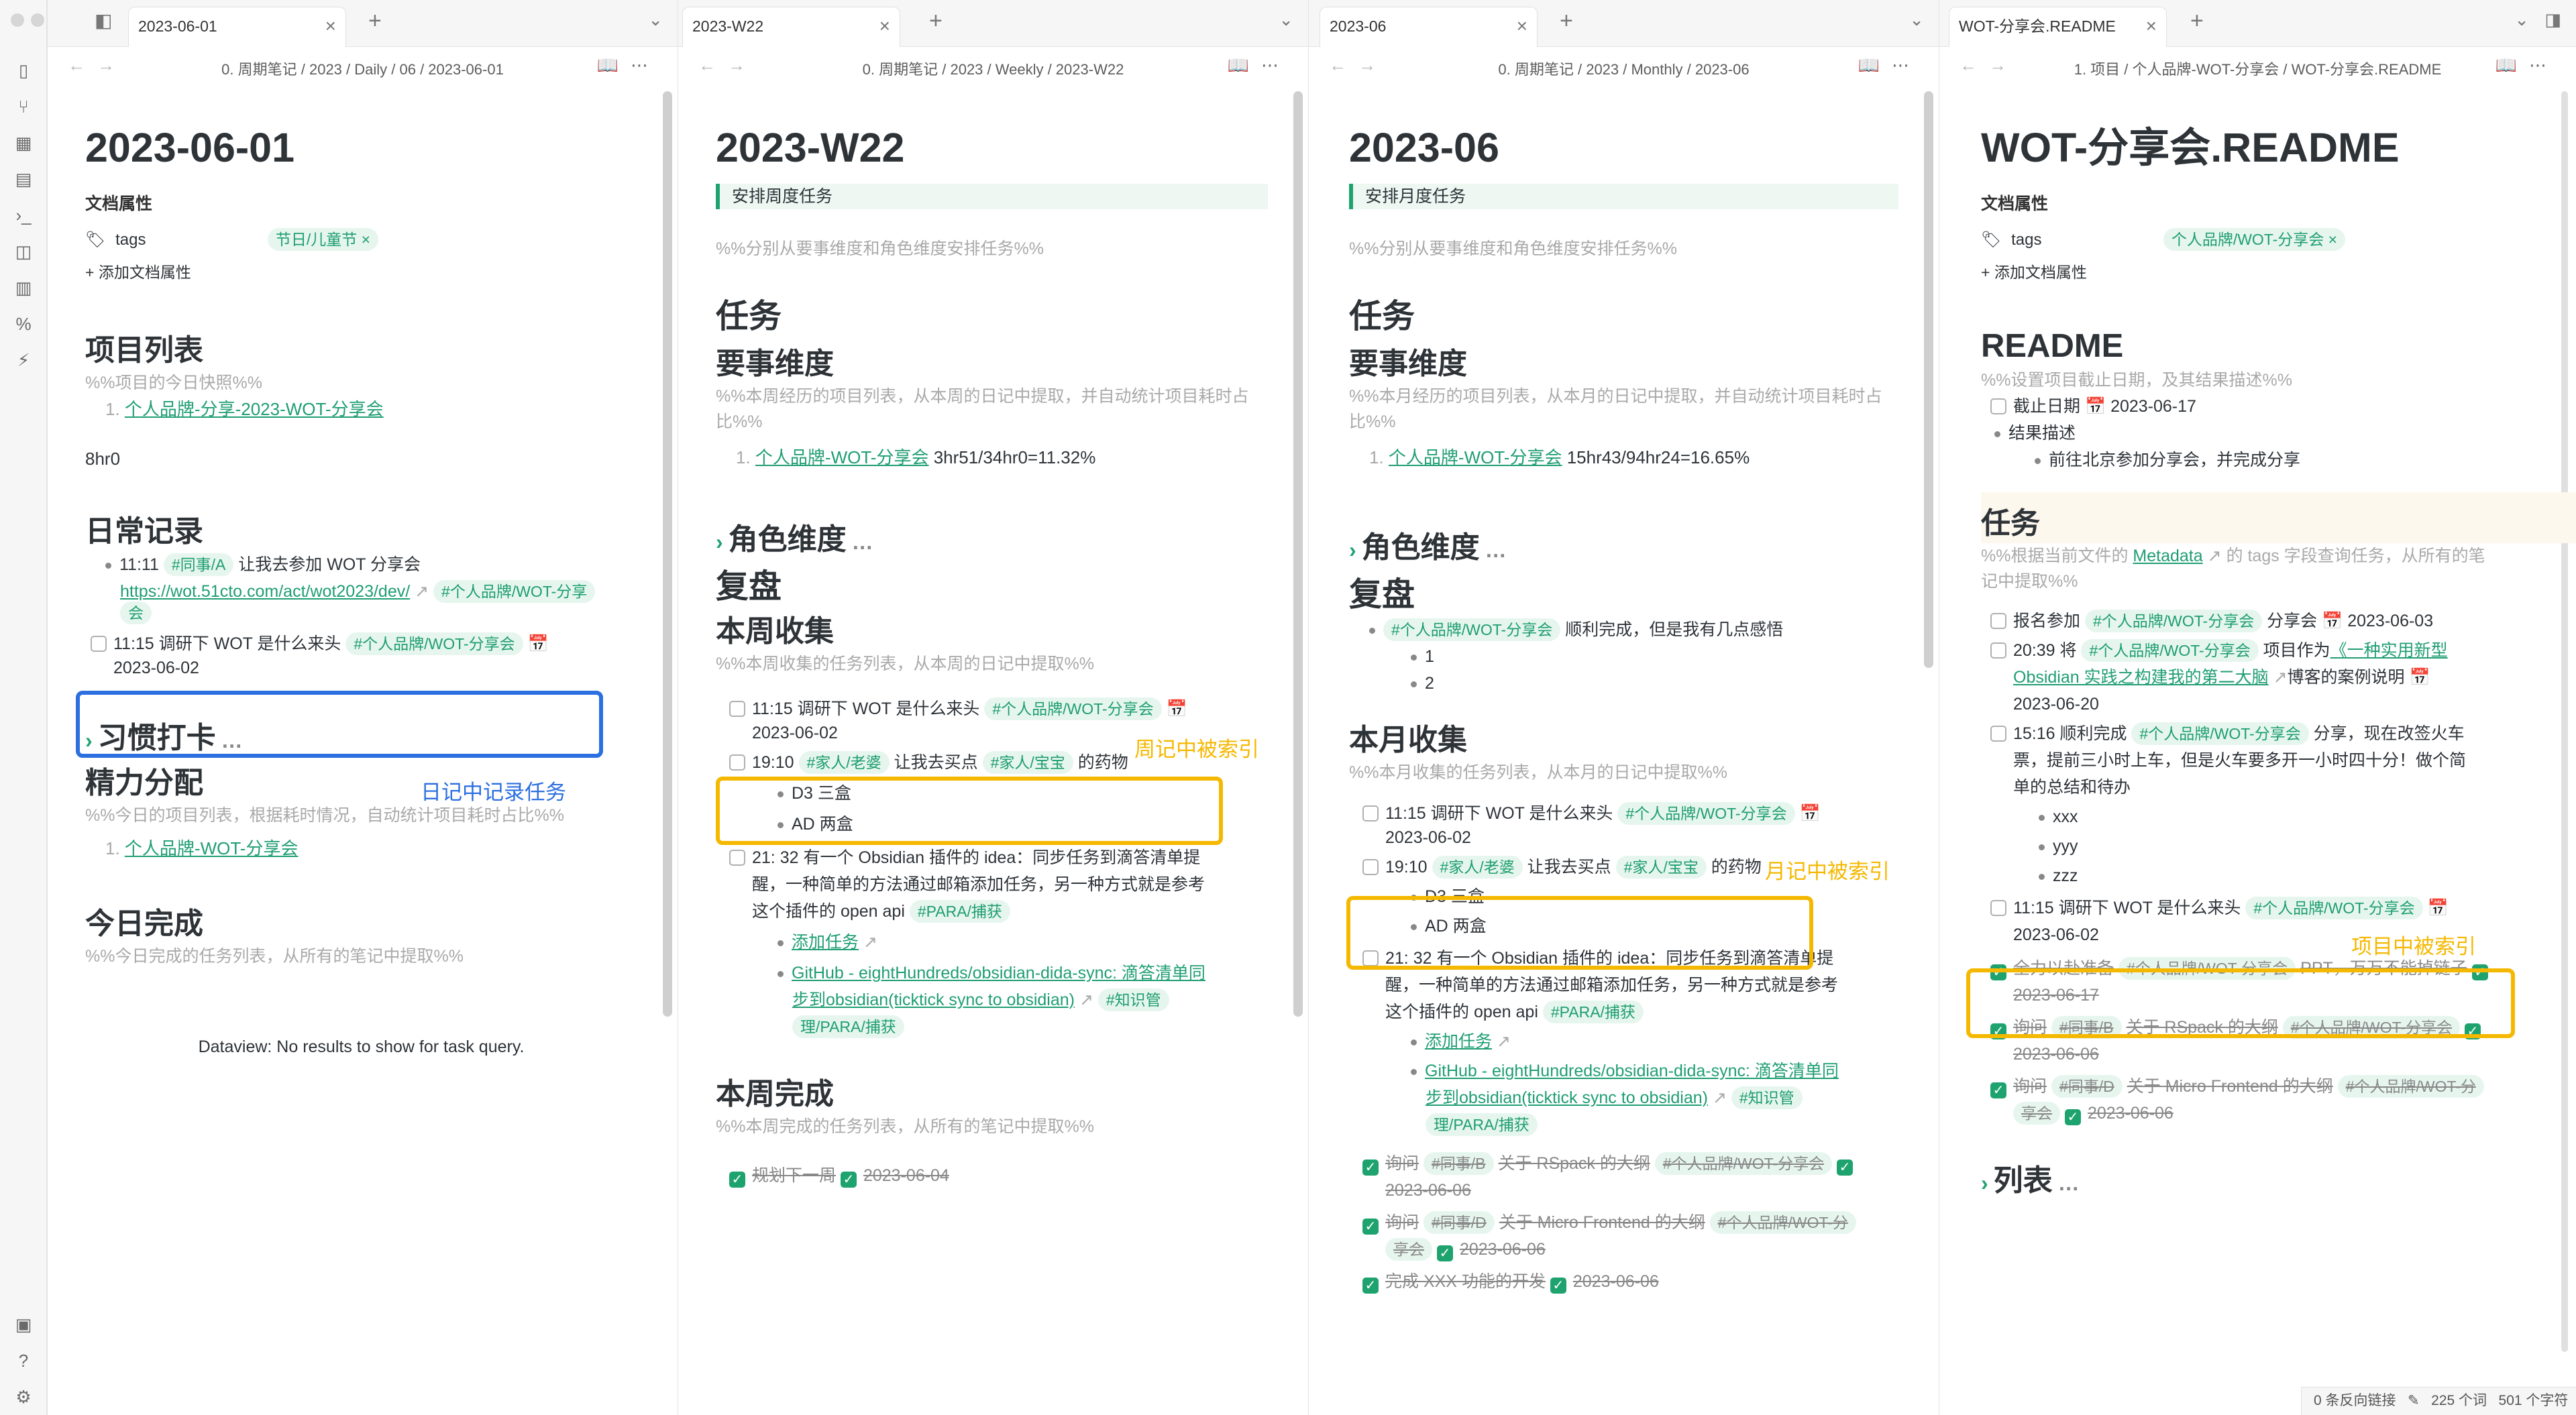 The width and height of the screenshot is (2576, 1415). Describe the element at coordinates (2355, 1400) in the screenshot. I see `backlinks-count: 0 条反向链接` at that location.